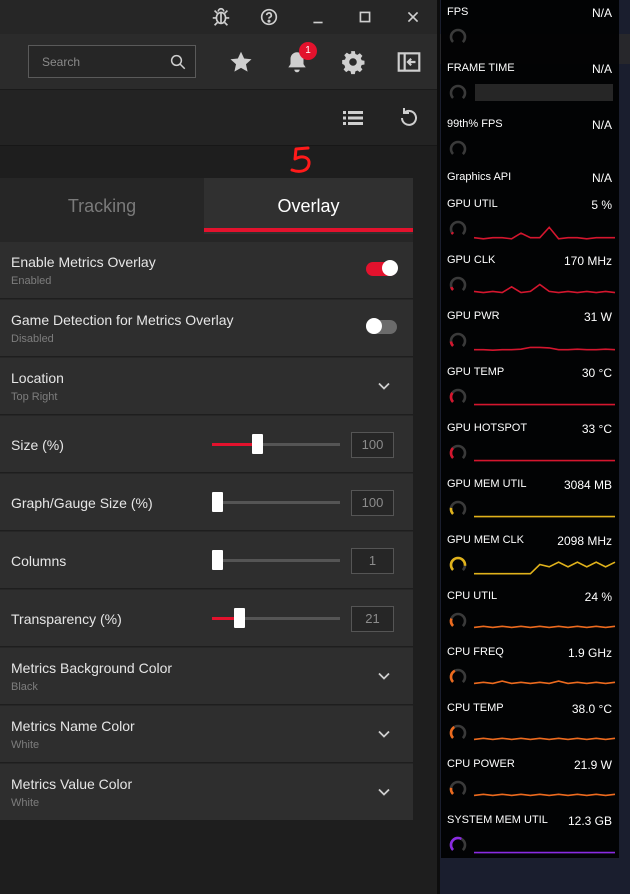 Image resolution: width=630 pixels, height=894 pixels. Describe the element at coordinates (596, 429) in the screenshot. I see `metric-value: 33 °C` at that location.